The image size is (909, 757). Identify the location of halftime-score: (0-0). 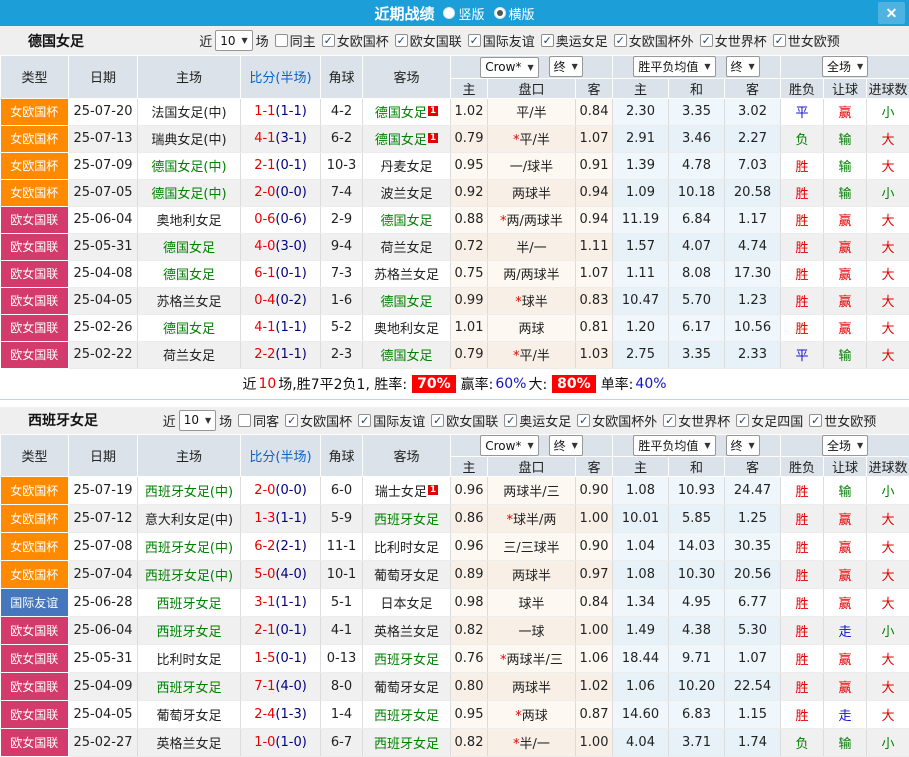
(290, 490).